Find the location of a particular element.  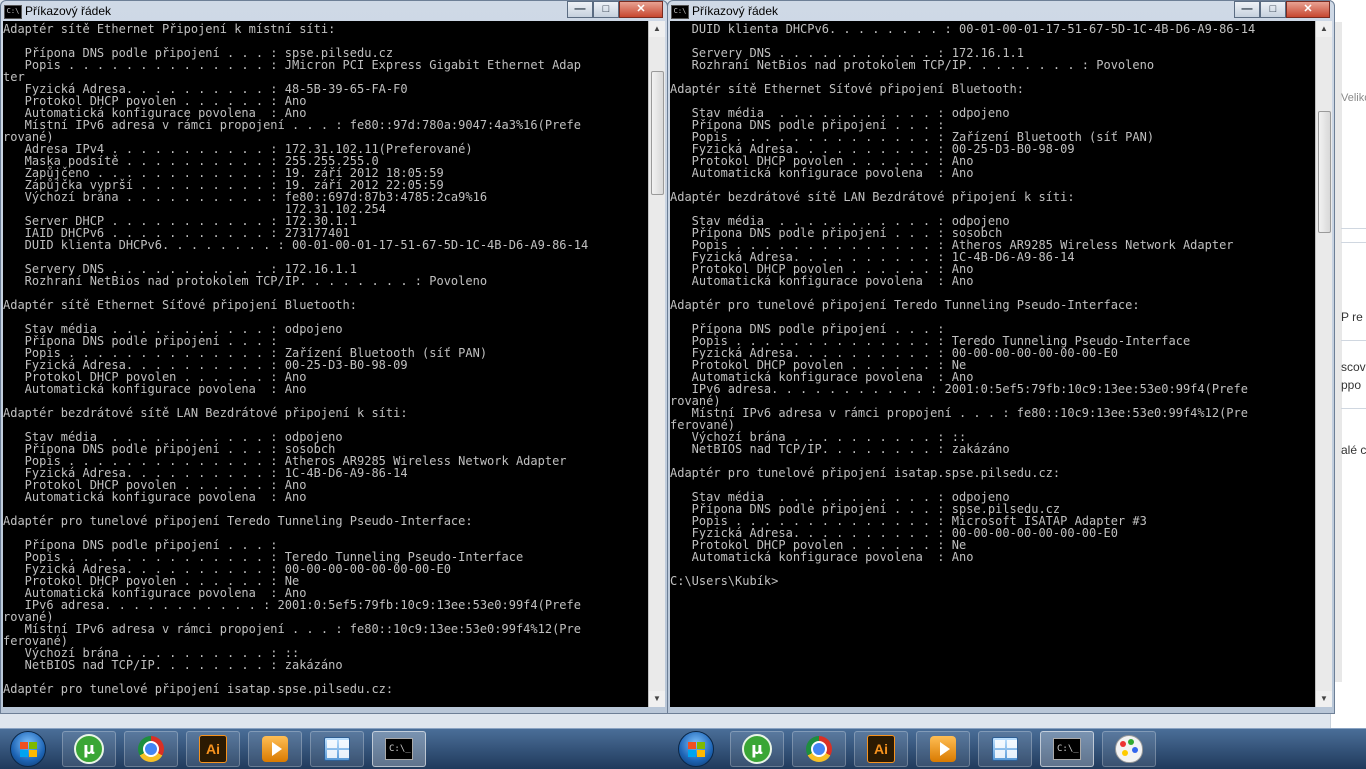

background-text-fragment: P re is located at coordinates (1352, 317).